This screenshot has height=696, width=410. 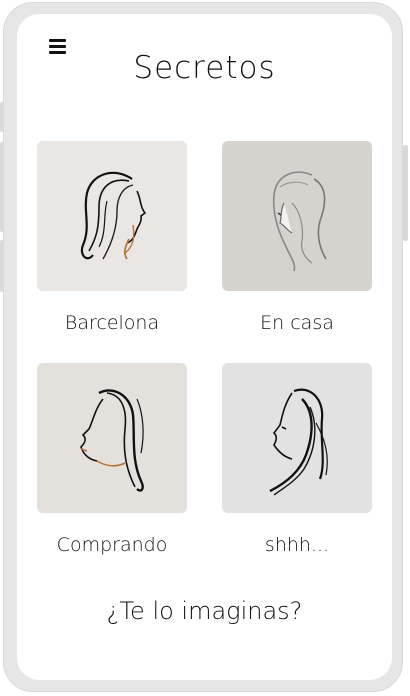 What do you see at coordinates (204, 68) in the screenshot?
I see `page-title: Secretos` at bounding box center [204, 68].